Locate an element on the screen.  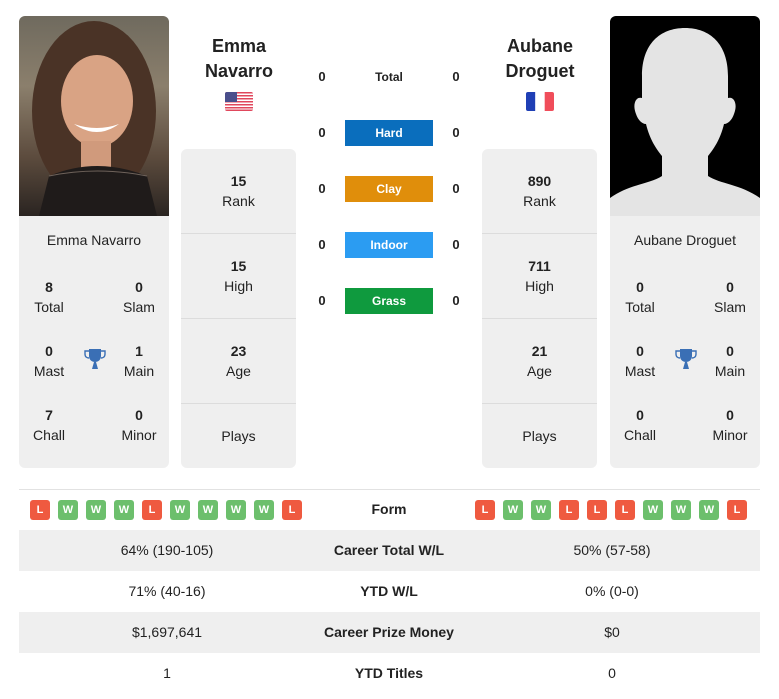
titles-slam: 0 Slam is located at coordinates (730, 297).